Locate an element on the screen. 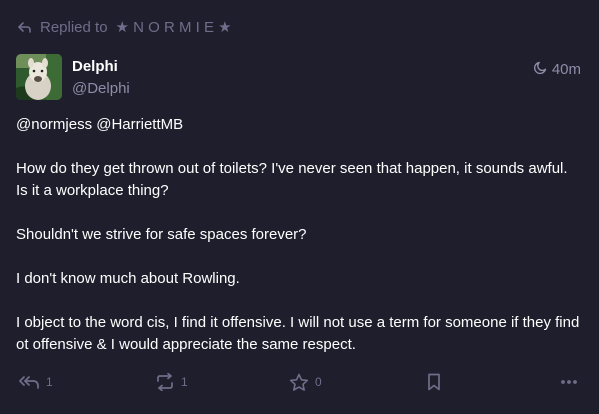 This screenshot has height=414, width=599. post-timestamp: 40m is located at coordinates (557, 69).